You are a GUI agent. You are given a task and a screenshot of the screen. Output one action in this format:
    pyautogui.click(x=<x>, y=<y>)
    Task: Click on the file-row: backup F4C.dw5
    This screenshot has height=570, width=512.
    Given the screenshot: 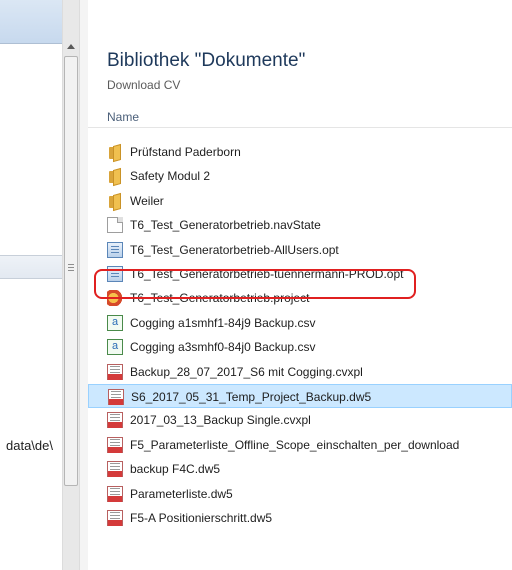 What is the action you would take?
    pyautogui.click(x=300, y=469)
    